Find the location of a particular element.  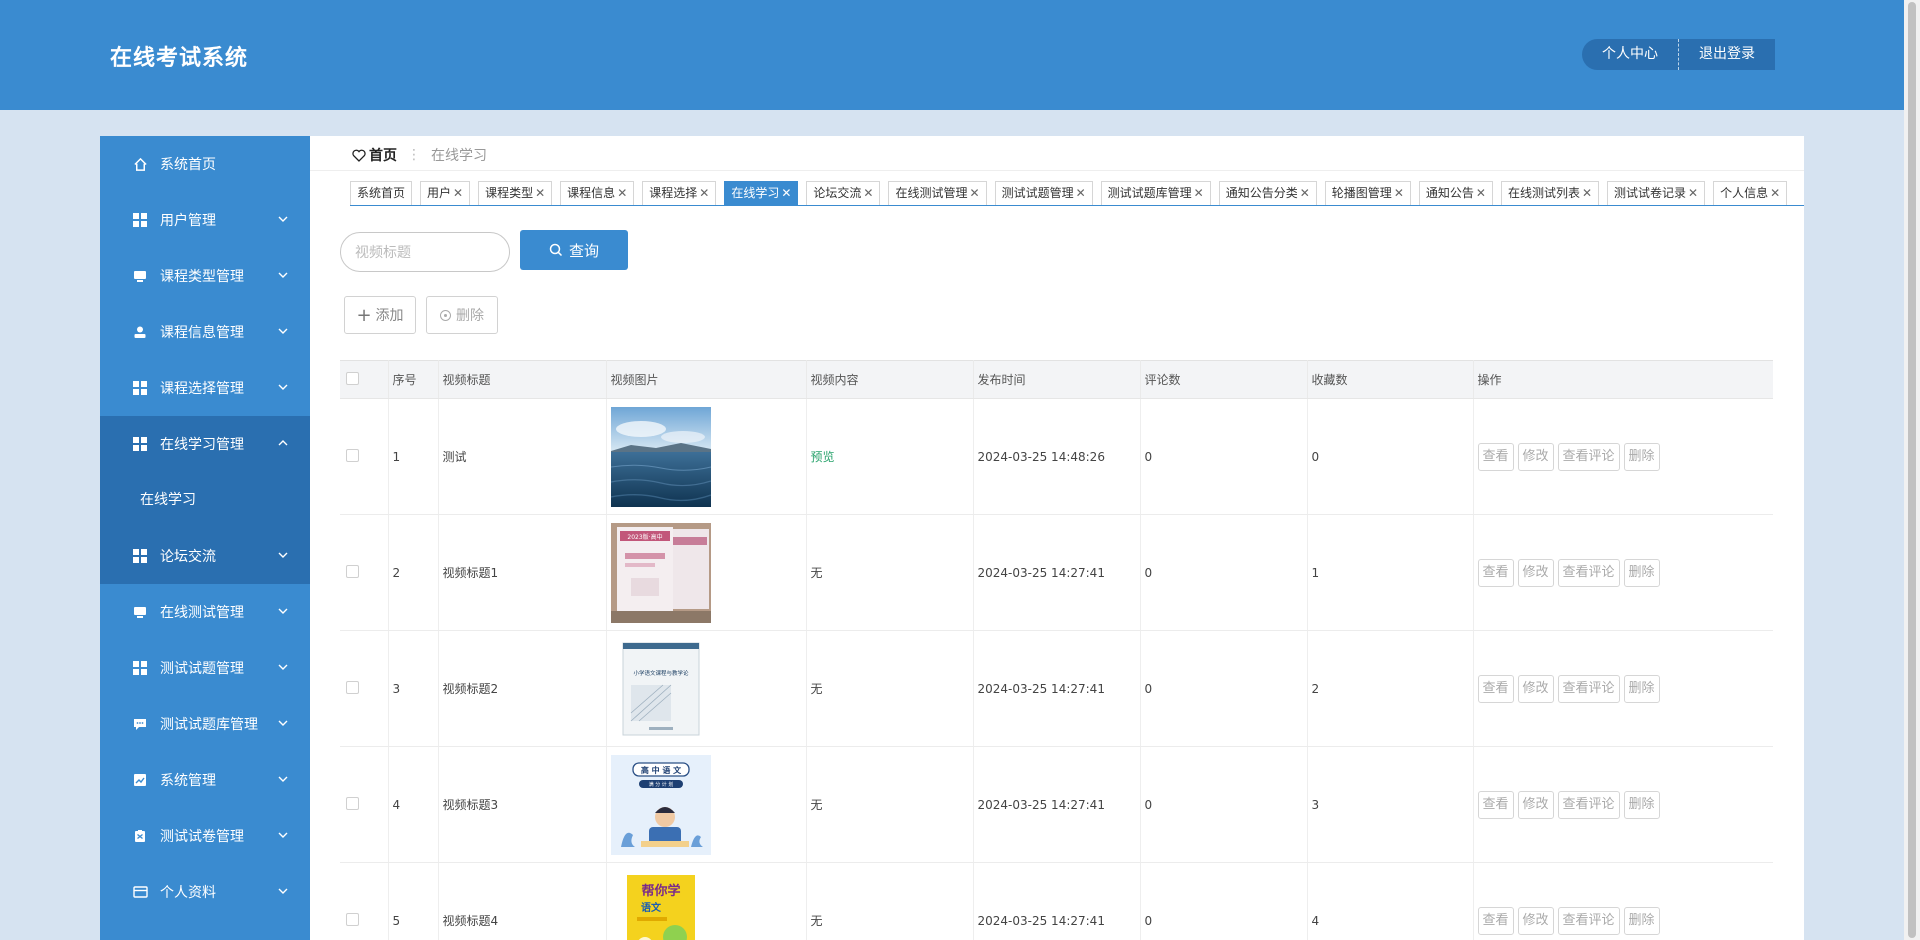

row-favorites: 4 is located at coordinates (1390, 901).